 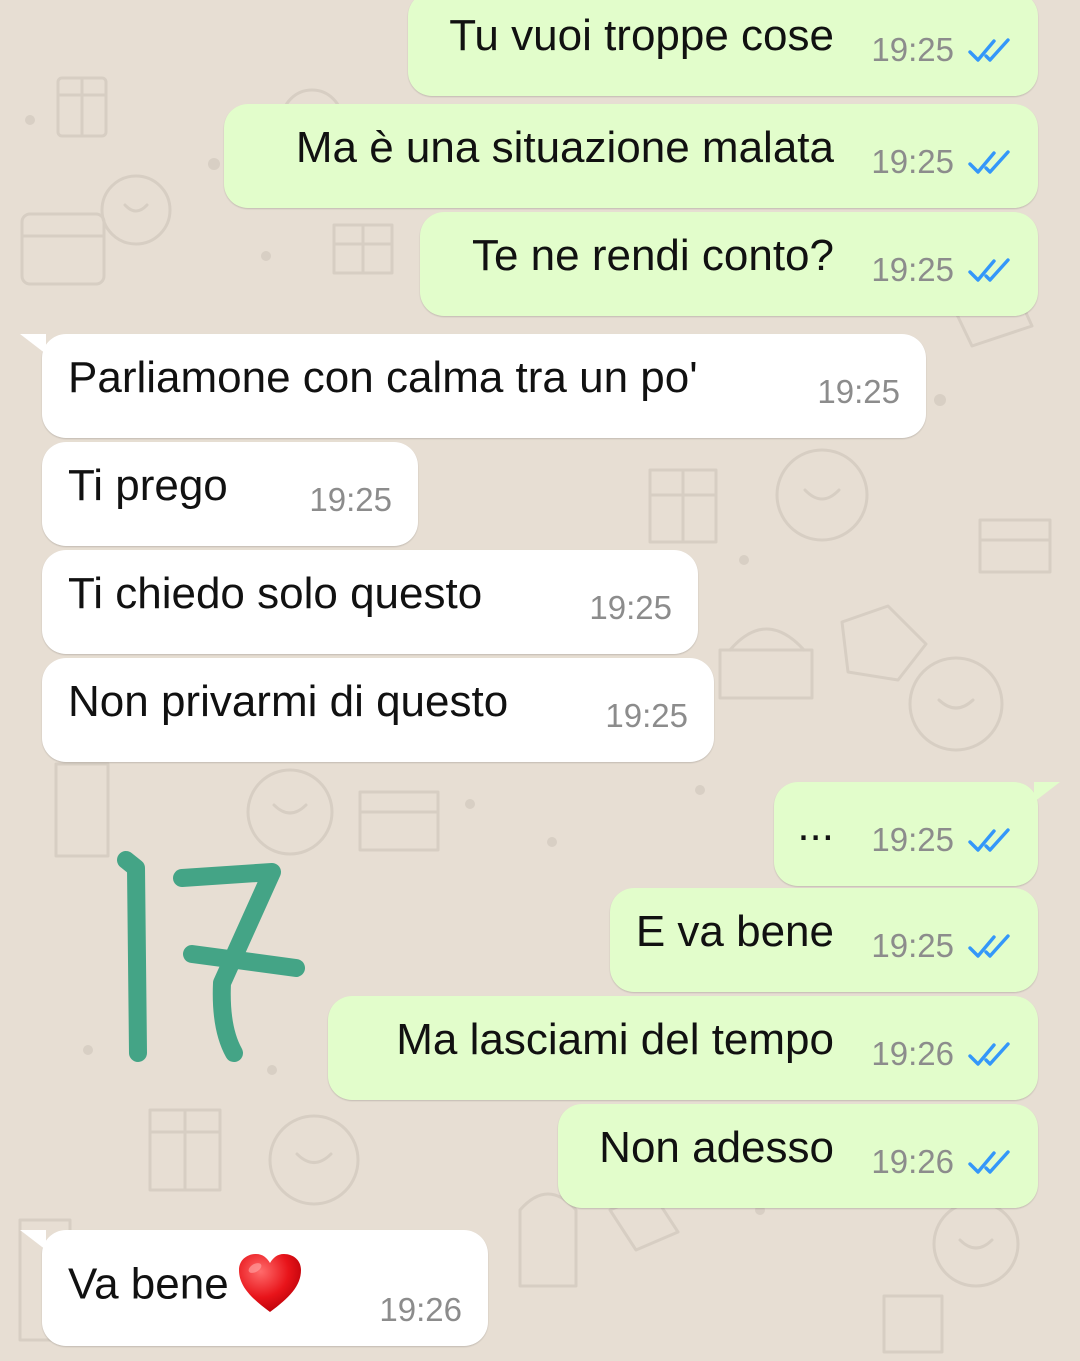 I want to click on handwritten-annotation: 17, so click(x=211, y=956).